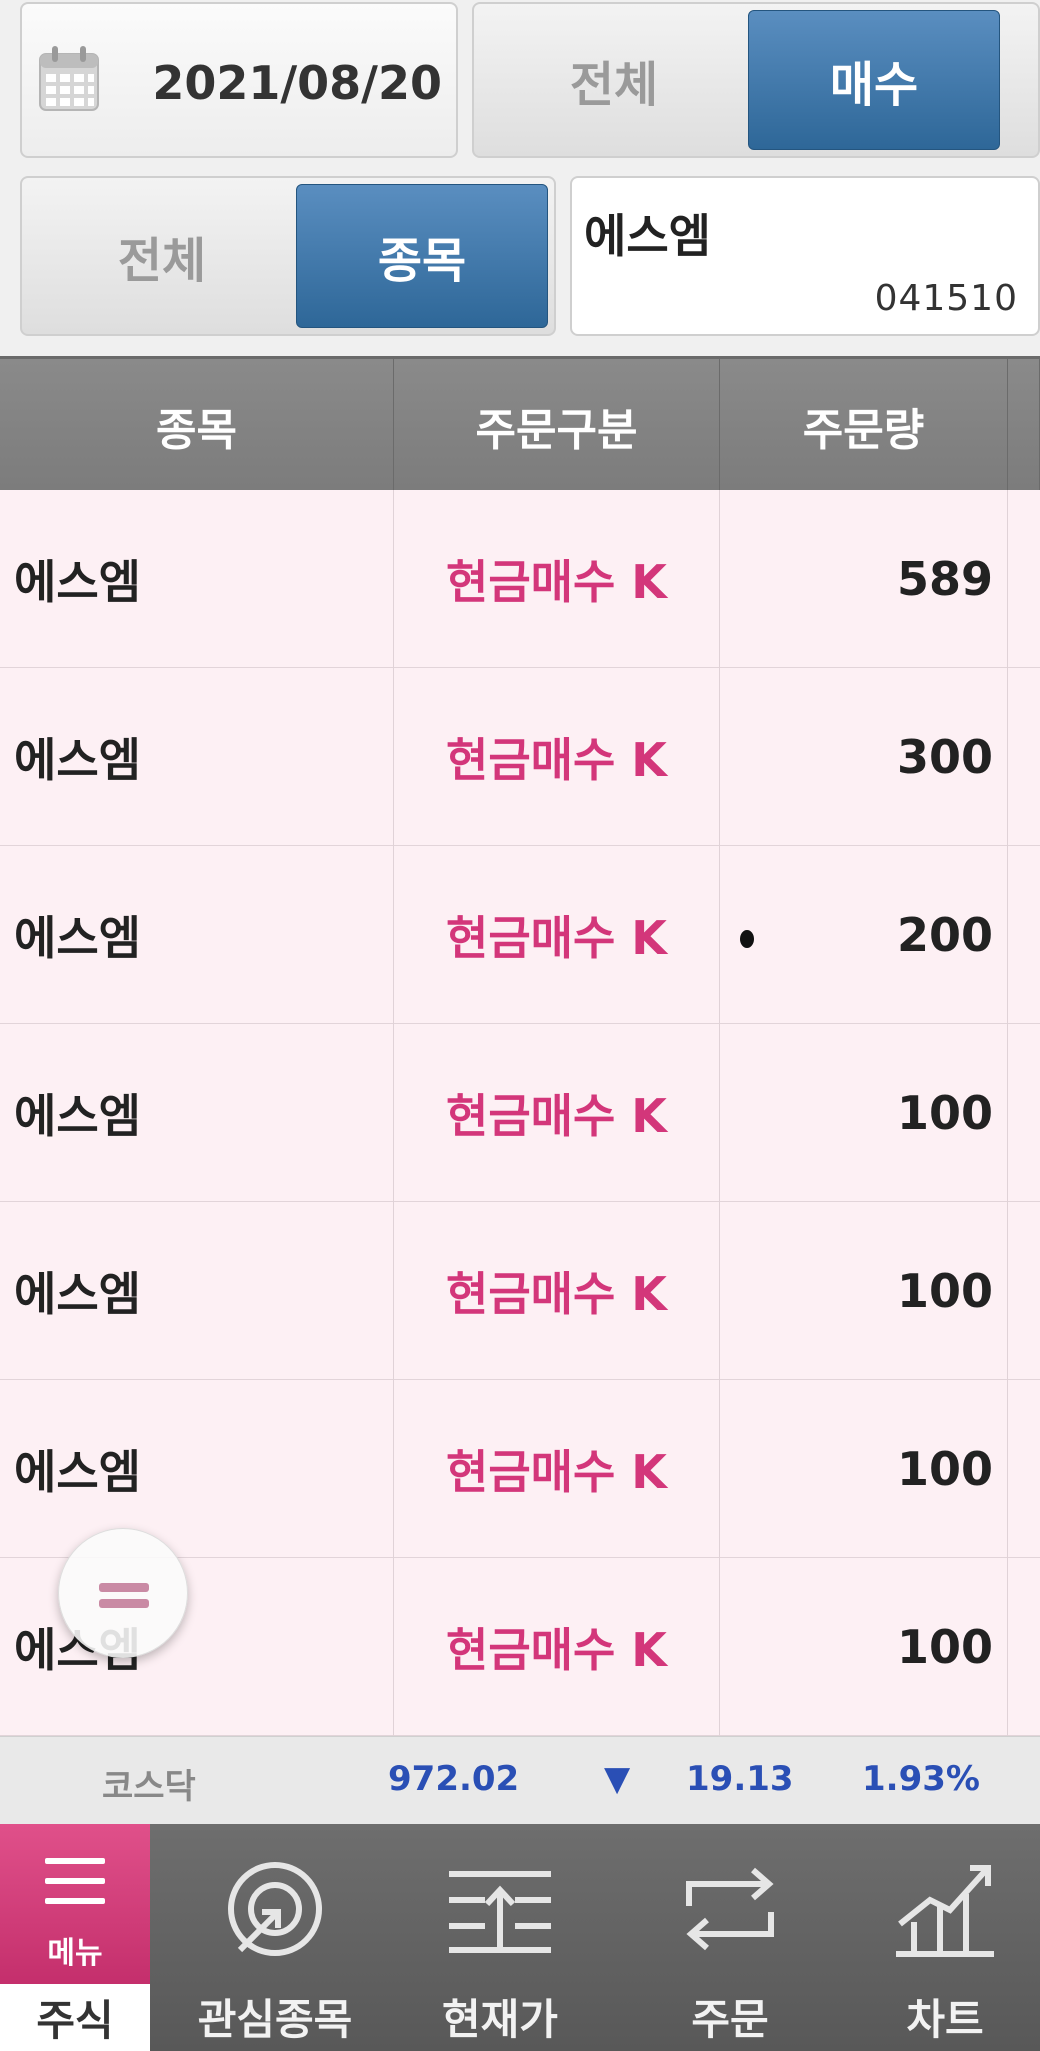 This screenshot has width=1040, height=2051. What do you see at coordinates (864, 935) in the screenshot?
I see `row-quantity: 200` at bounding box center [864, 935].